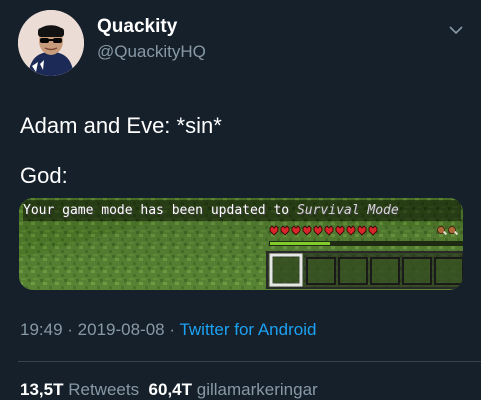 The width and height of the screenshot is (481, 400). I want to click on hotbar, so click(364, 270).